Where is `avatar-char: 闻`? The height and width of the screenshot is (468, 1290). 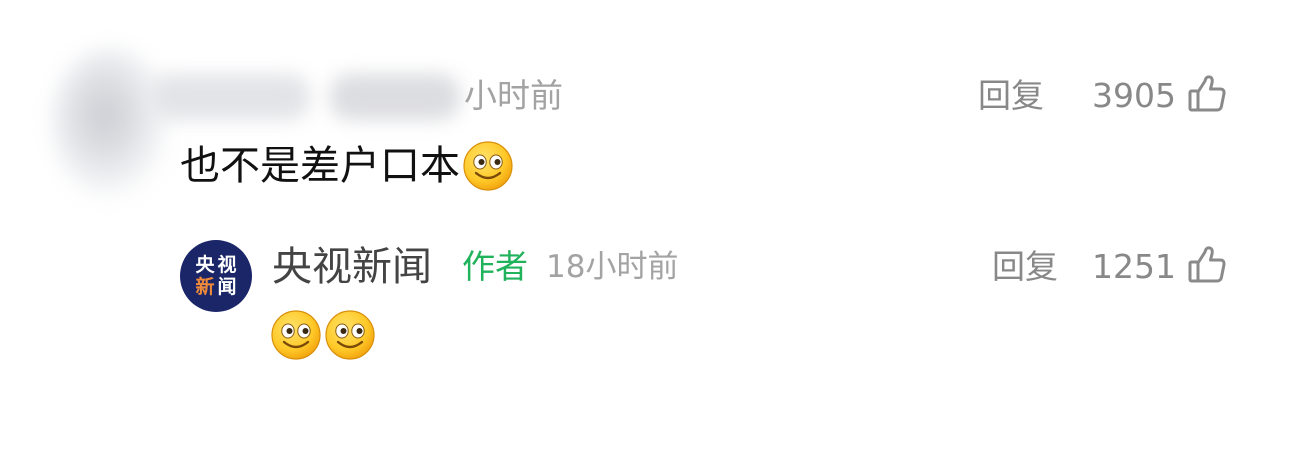
avatar-char: 闻 is located at coordinates (227, 287).